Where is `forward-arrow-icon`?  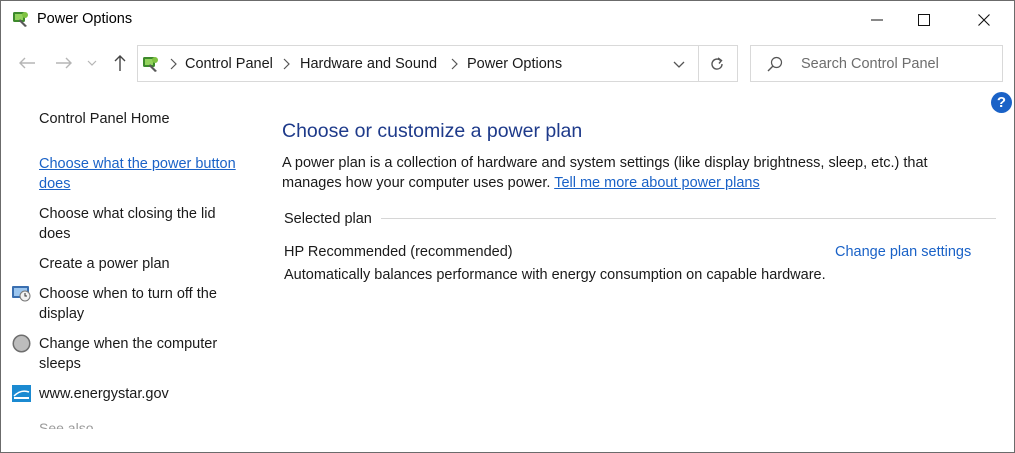 forward-arrow-icon is located at coordinates (64, 63).